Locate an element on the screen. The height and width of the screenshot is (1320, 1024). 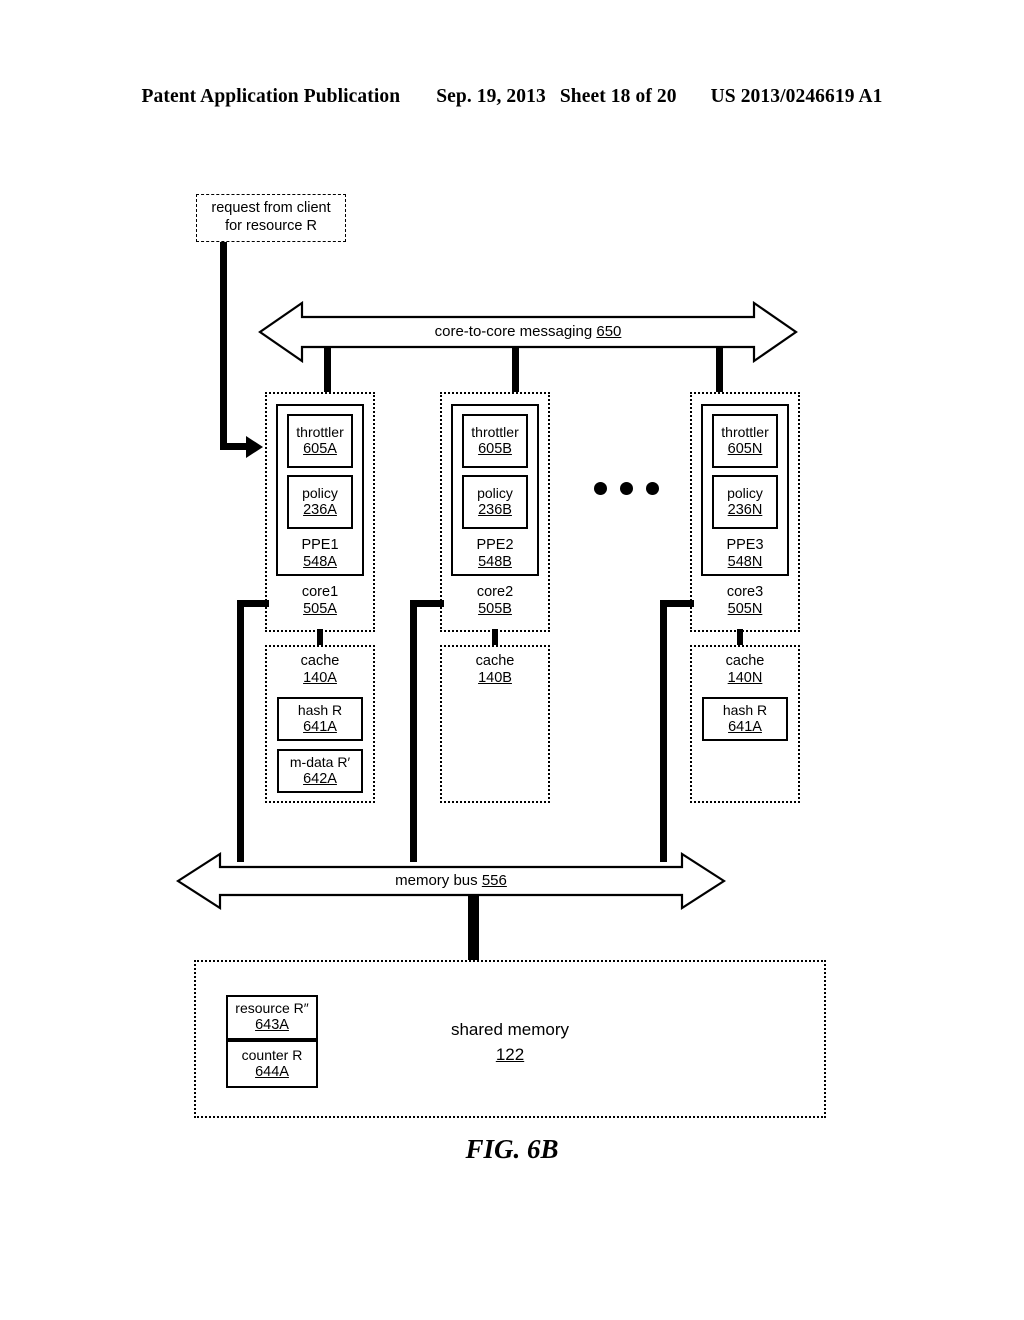
shared-memory-entry-resource-r: resource R″ 643A is located at coordinates (272, 1017).